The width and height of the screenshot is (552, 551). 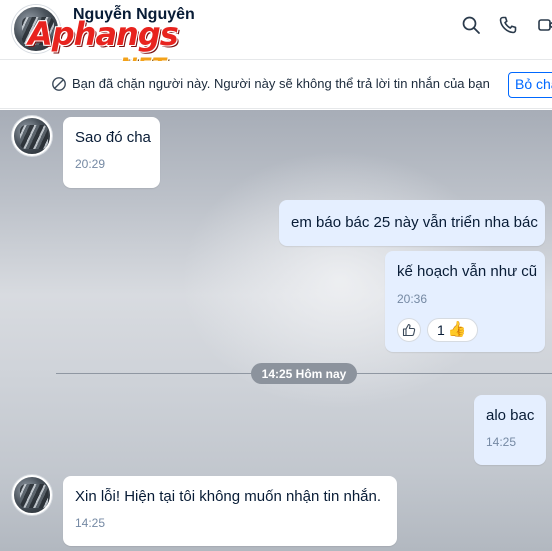 I want to click on unblock-button: Bỏ chặn, so click(x=530, y=85).